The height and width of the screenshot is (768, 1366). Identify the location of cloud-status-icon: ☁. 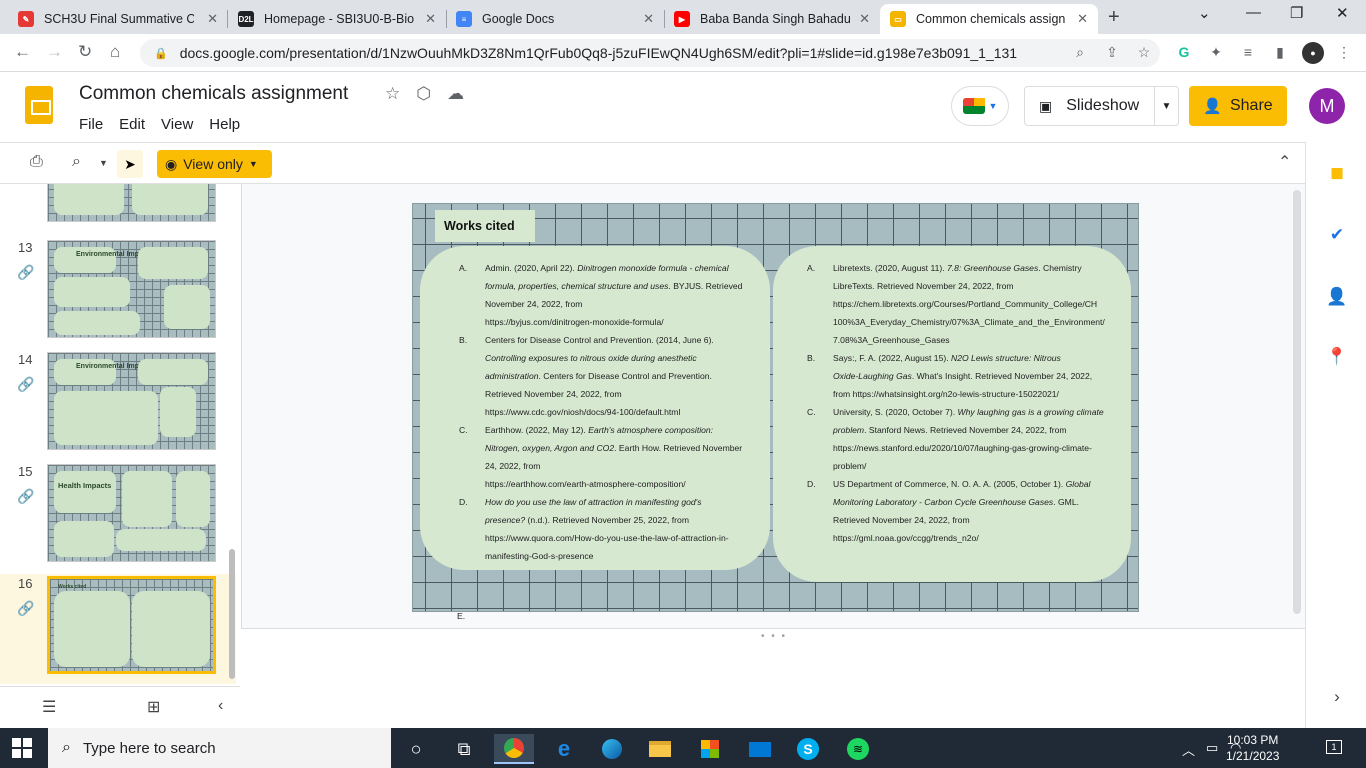
(455, 94).